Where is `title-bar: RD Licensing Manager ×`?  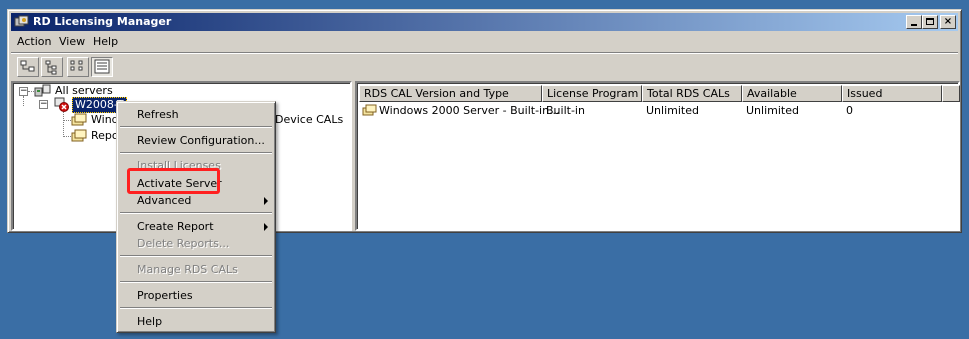 title-bar: RD Licensing Manager × is located at coordinates (484, 22).